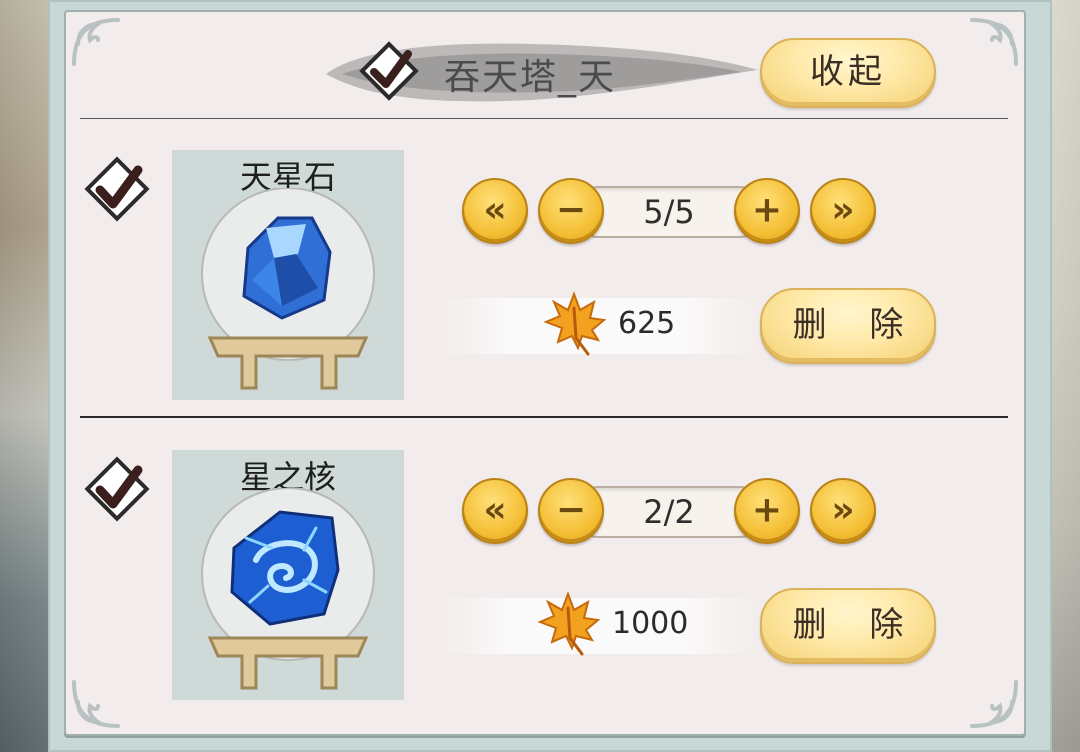 Image resolution: width=1080 pixels, height=752 pixels. Describe the element at coordinates (647, 323) in the screenshot. I see `item-price: 625` at that location.